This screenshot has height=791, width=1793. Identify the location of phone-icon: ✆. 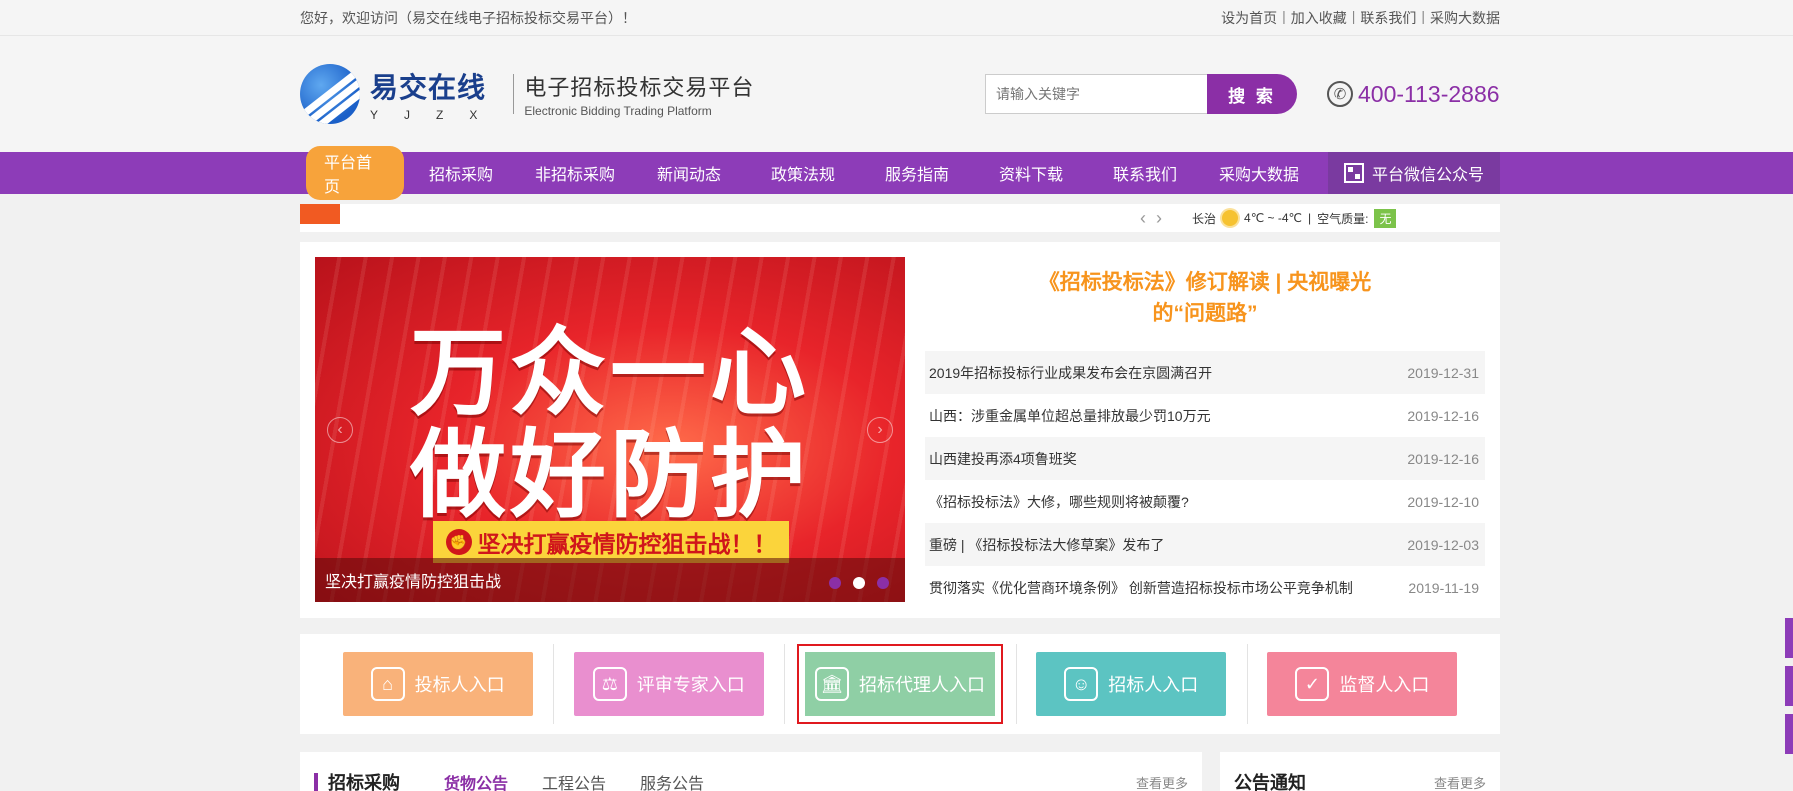
(1340, 94).